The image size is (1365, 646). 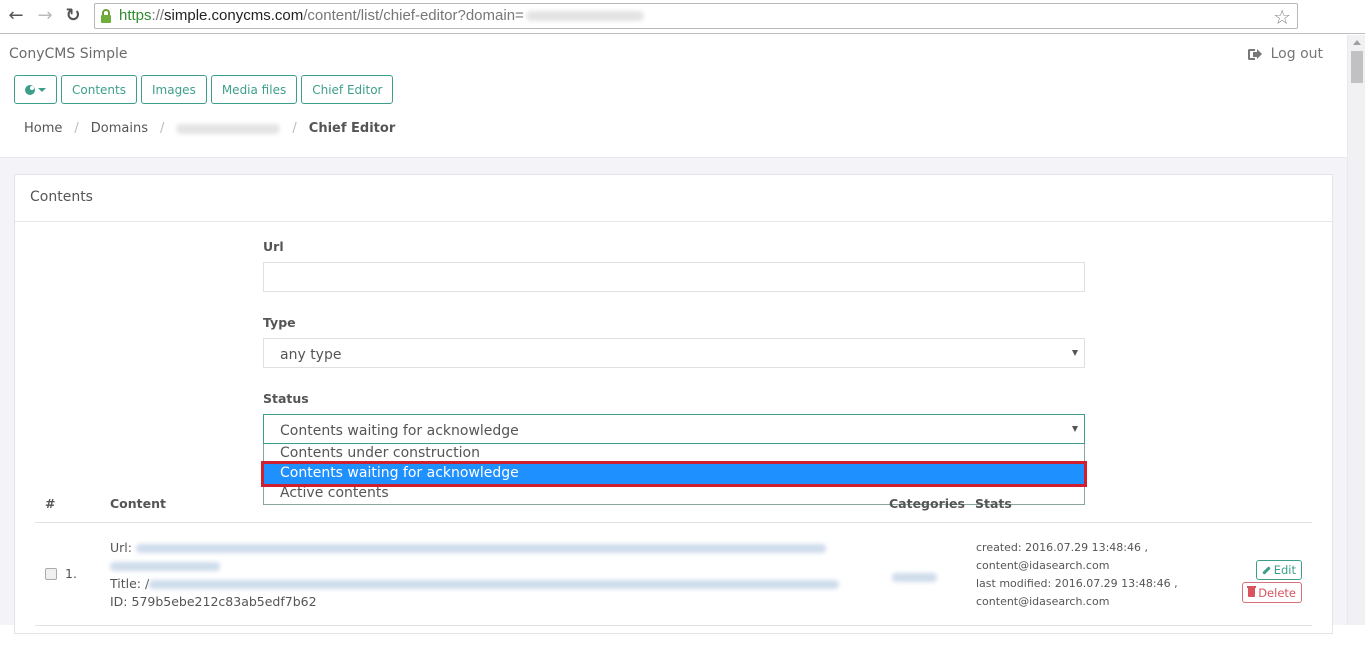 I want to click on scroll-up-arrow-icon, so click(x=1357, y=42).